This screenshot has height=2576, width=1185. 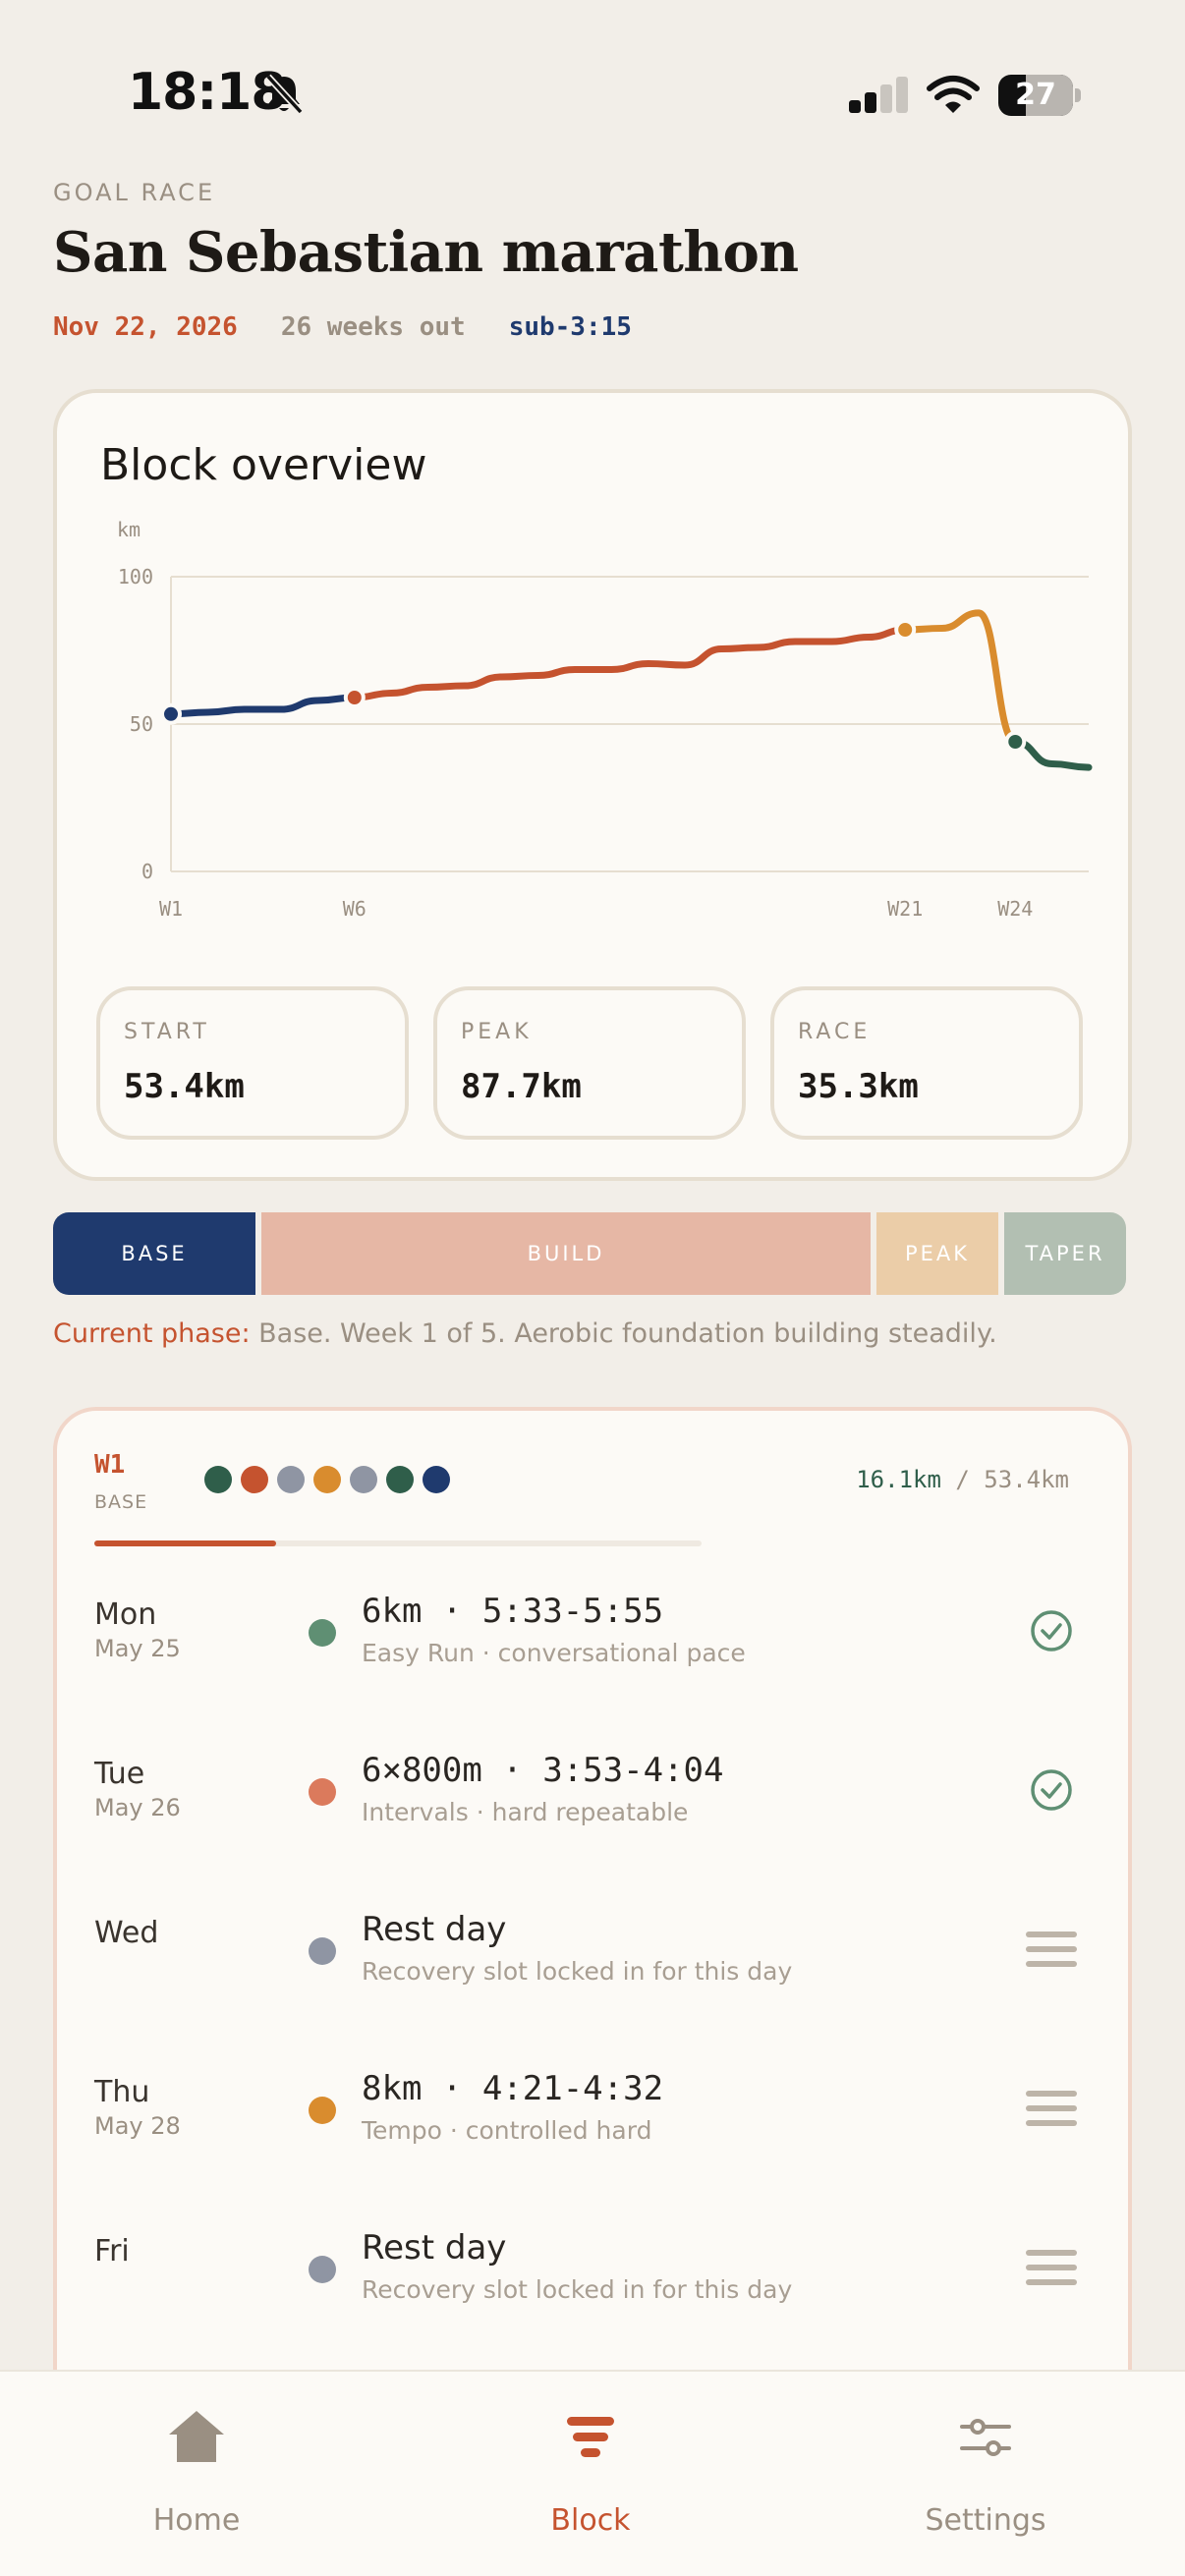 I want to click on y-tick-label: 100, so click(x=136, y=576).